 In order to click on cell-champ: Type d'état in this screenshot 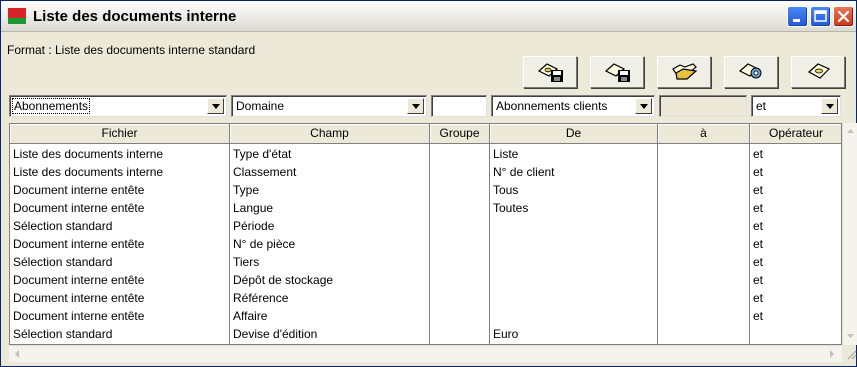, I will do `click(330, 154)`.